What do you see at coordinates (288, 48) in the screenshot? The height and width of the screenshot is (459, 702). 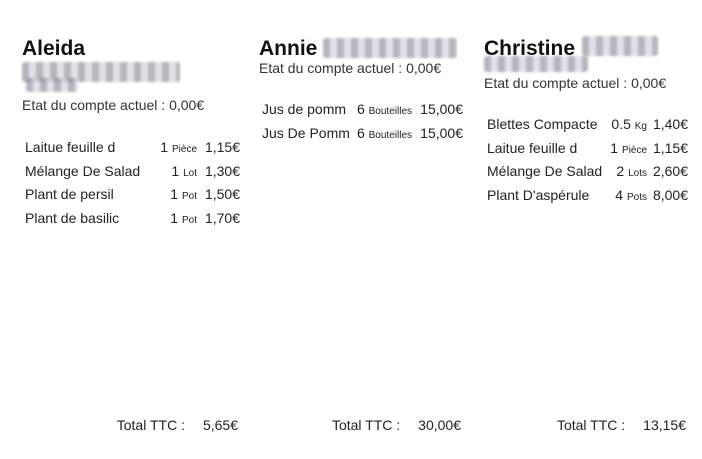 I see `customer-name: Annie` at bounding box center [288, 48].